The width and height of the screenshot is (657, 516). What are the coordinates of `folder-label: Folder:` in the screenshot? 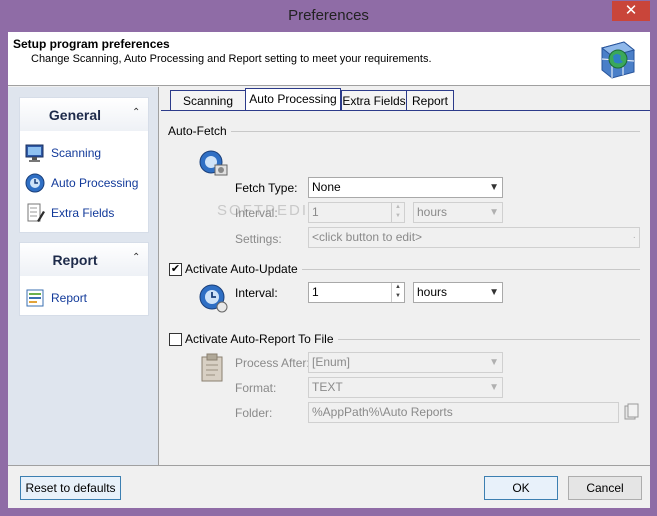 It's located at (254, 413).